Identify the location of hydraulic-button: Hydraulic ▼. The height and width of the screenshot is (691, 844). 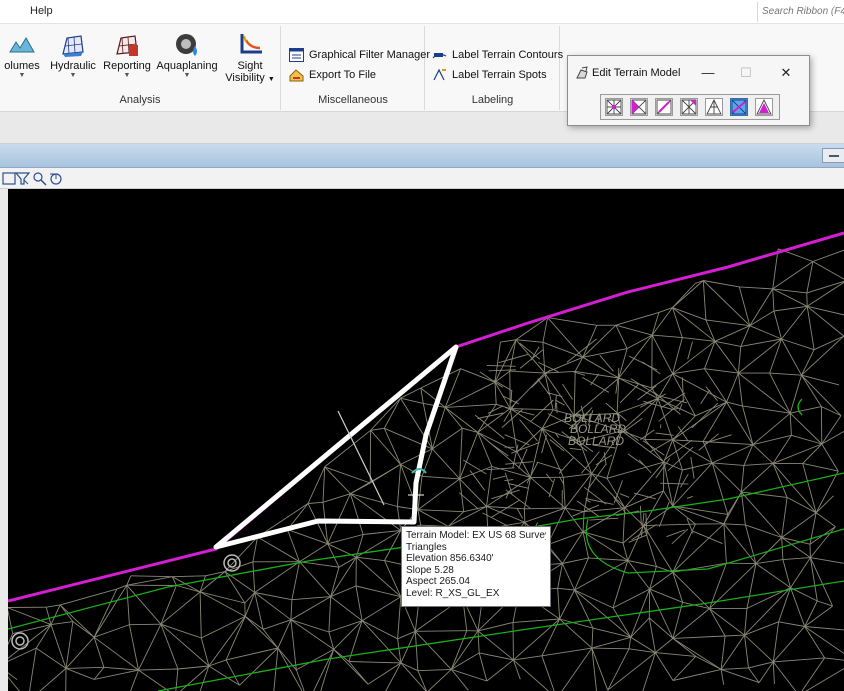
(73, 56).